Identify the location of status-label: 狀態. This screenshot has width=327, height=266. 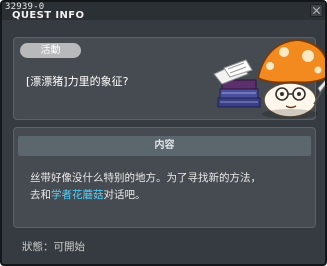
(32, 247).